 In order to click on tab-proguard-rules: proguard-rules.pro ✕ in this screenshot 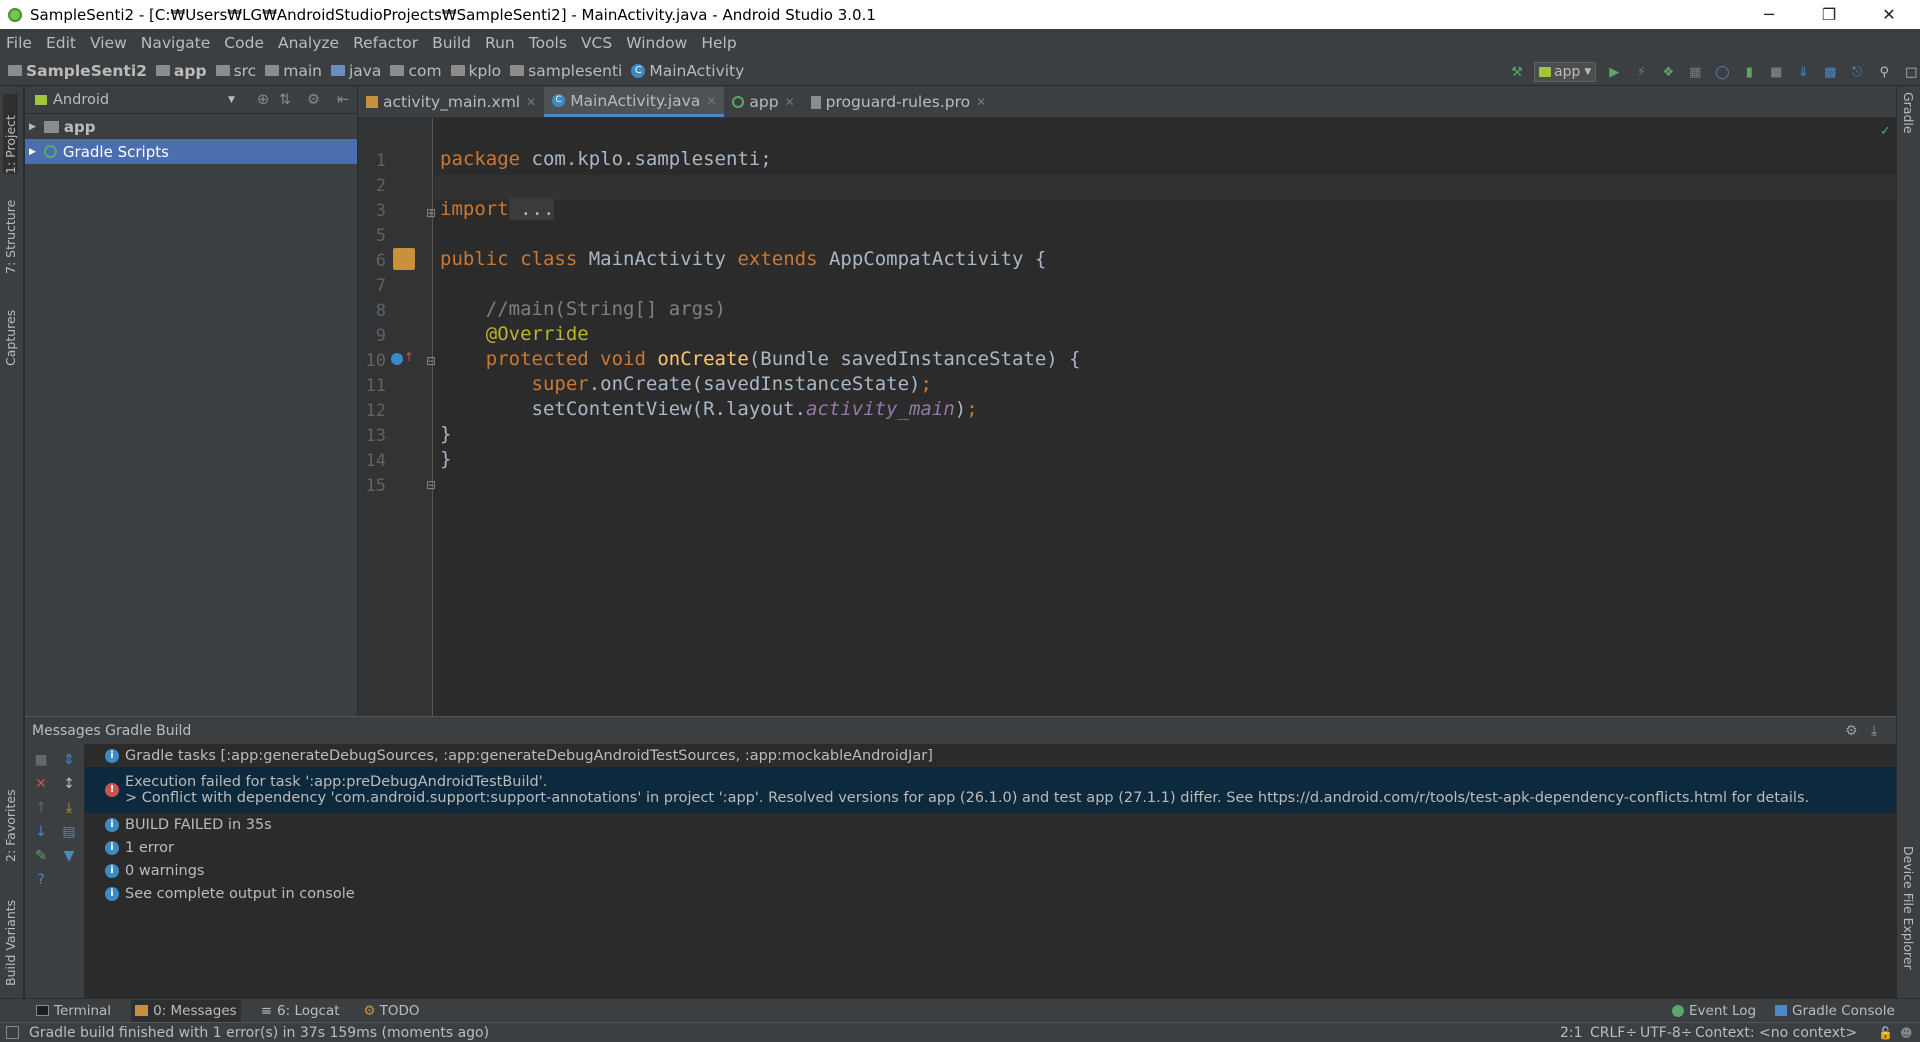, I will do `click(899, 102)`.